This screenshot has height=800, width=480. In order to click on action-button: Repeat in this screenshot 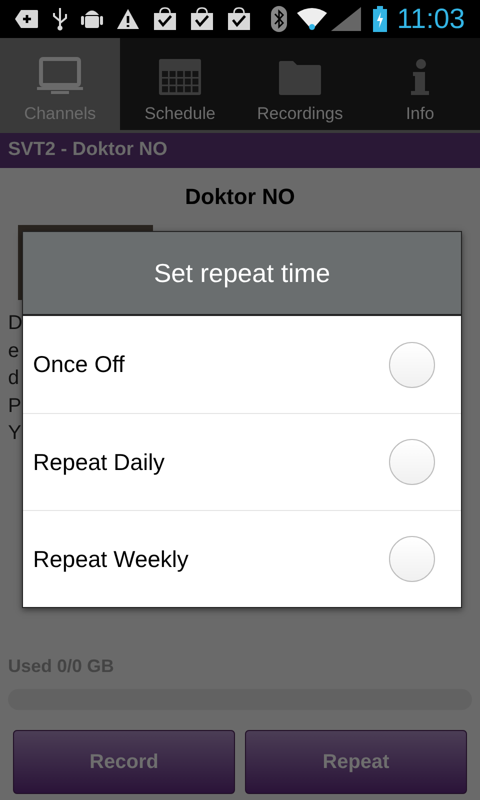, I will do `click(356, 762)`.